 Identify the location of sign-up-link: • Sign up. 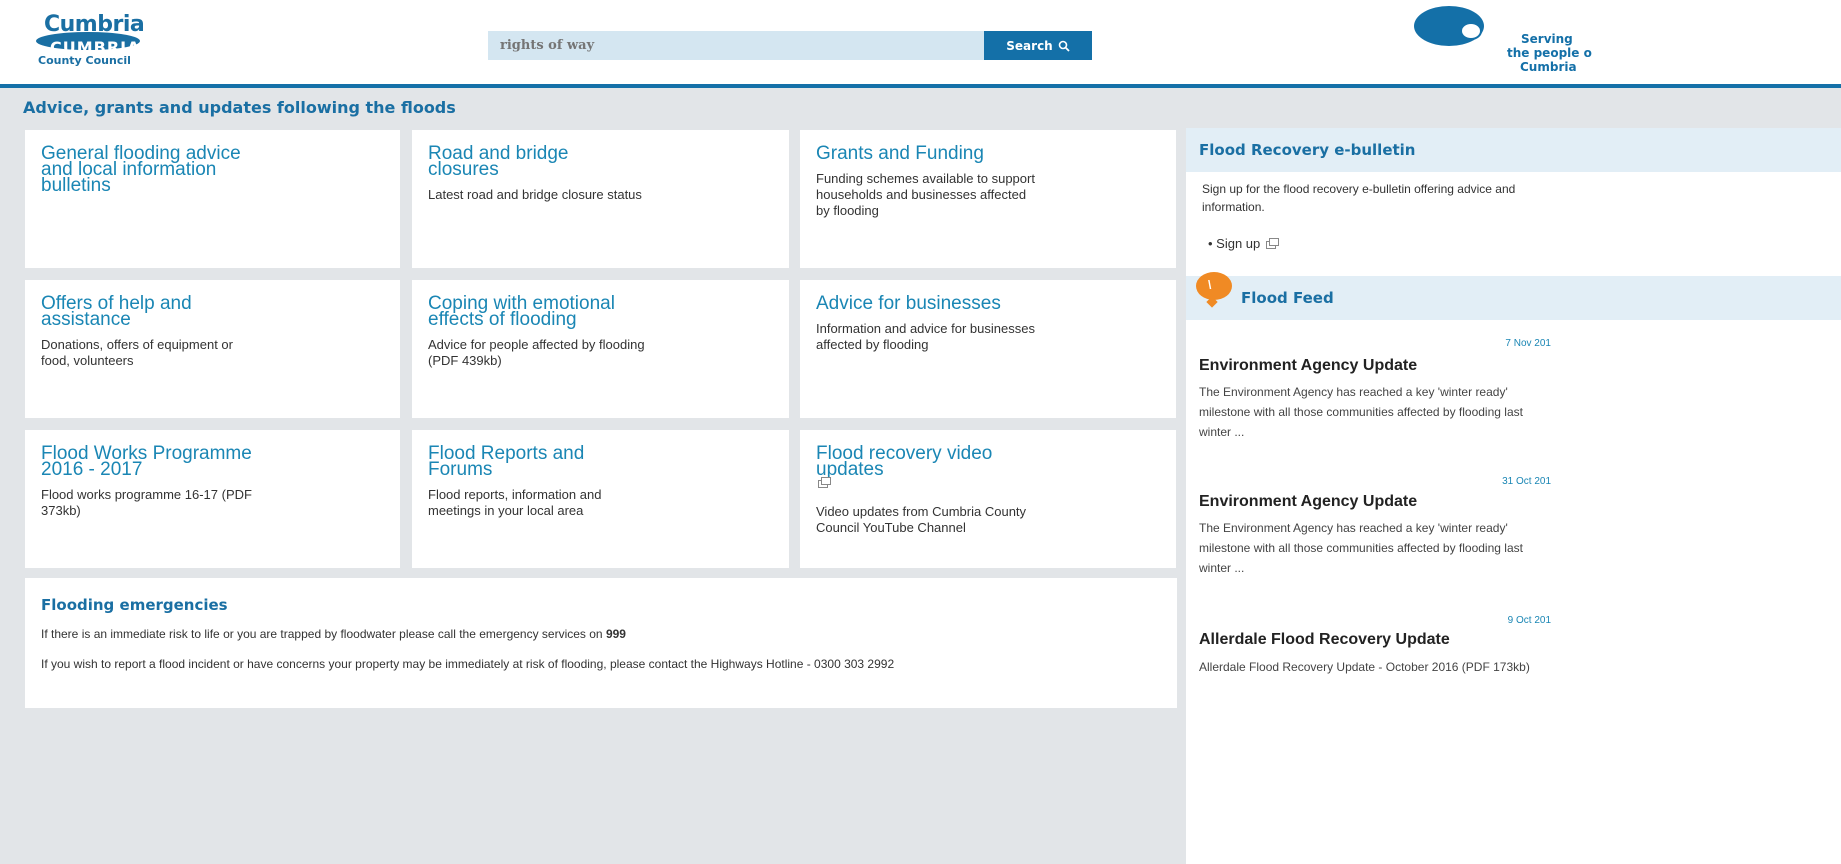
(1243, 243).